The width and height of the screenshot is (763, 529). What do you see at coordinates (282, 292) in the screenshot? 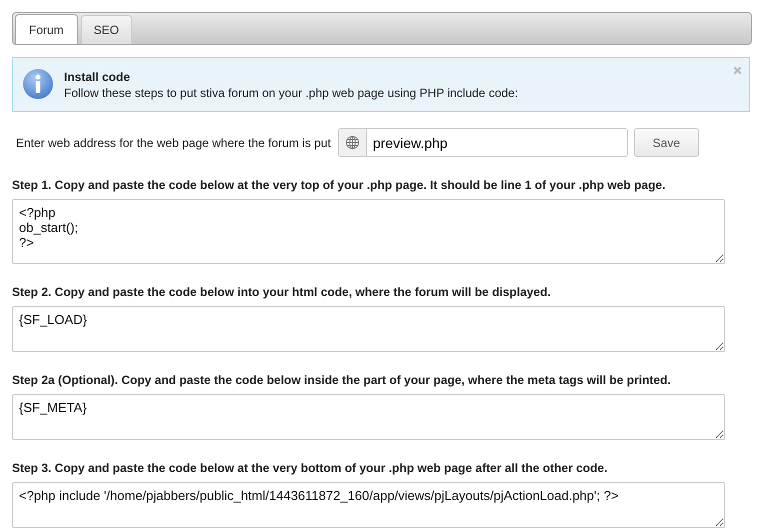
I see `step-label: Step 2. Copy and paste the code below into your html code, where the forum will be displayed.` at bounding box center [282, 292].